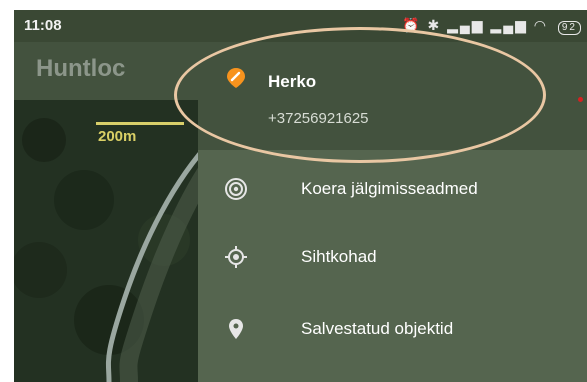 The height and width of the screenshot is (382, 587). Describe the element at coordinates (236, 189) in the screenshot. I see `tracker-icon` at that location.